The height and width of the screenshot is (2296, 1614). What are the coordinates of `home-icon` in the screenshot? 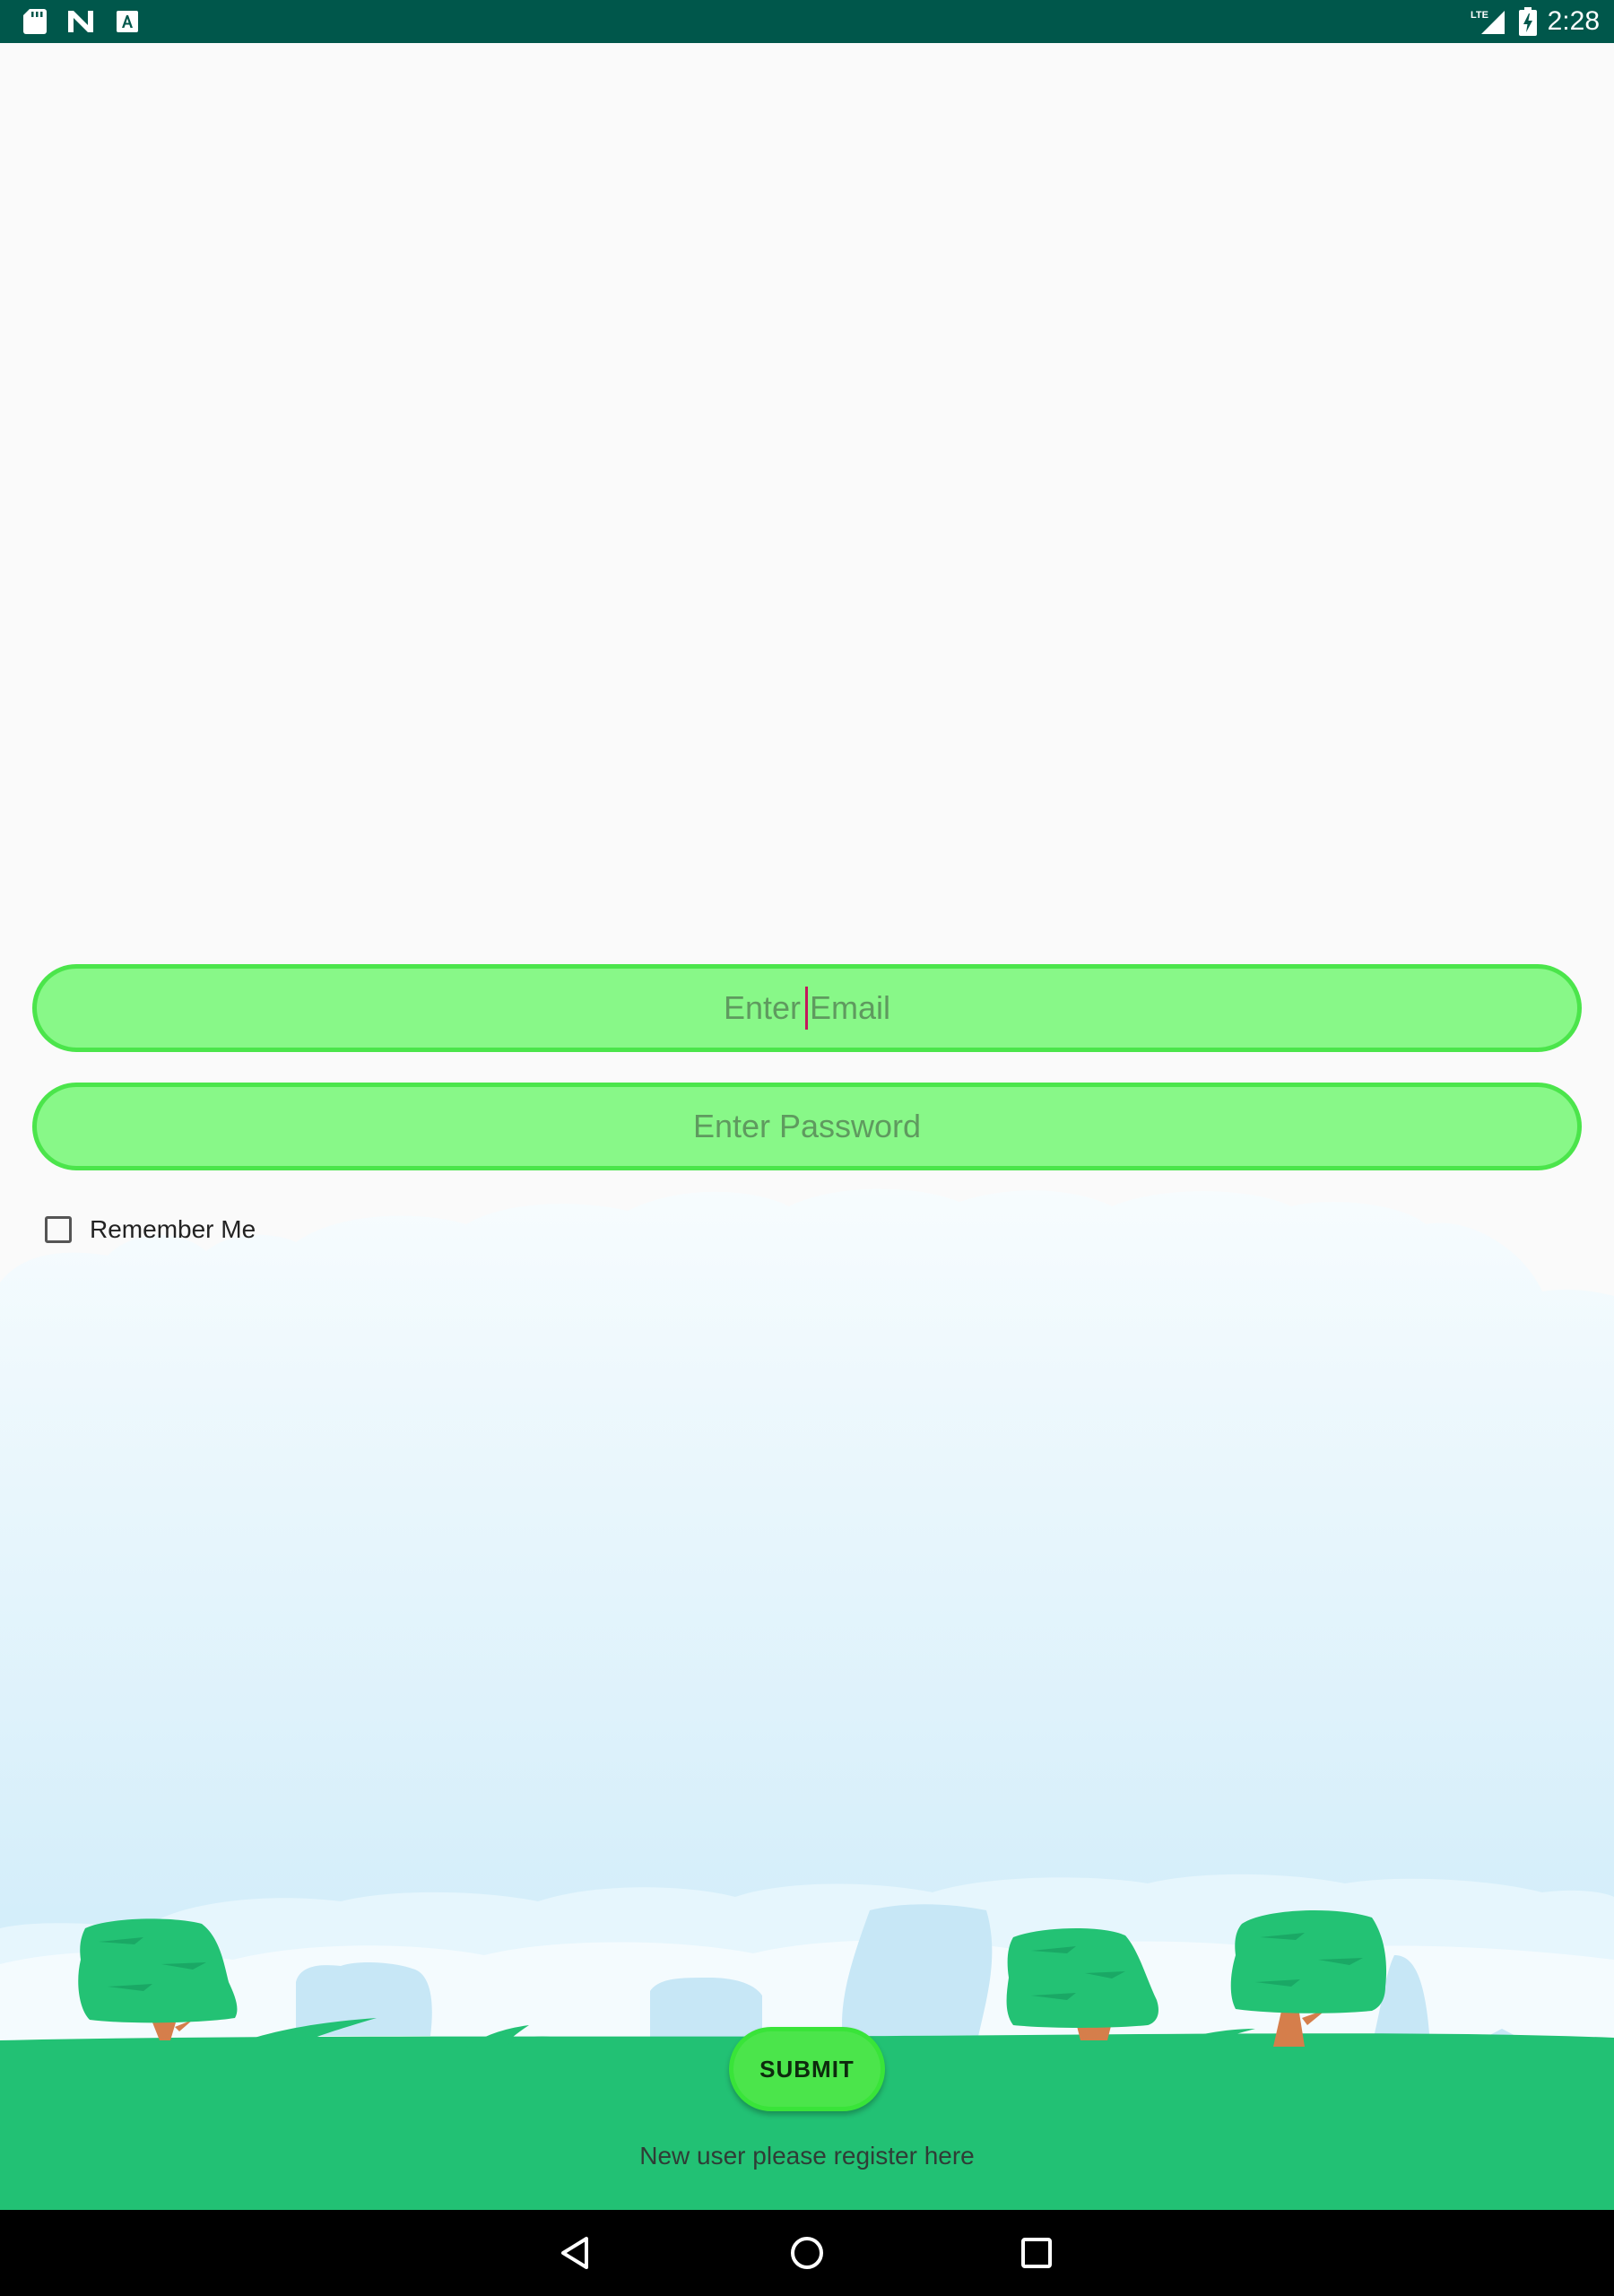 It's located at (807, 2252).